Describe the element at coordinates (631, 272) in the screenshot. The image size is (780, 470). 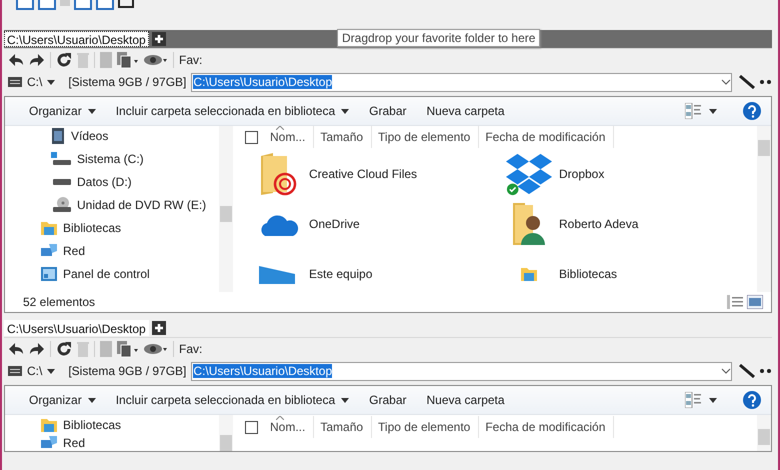
I see `file-item: Bibliotecas` at that location.